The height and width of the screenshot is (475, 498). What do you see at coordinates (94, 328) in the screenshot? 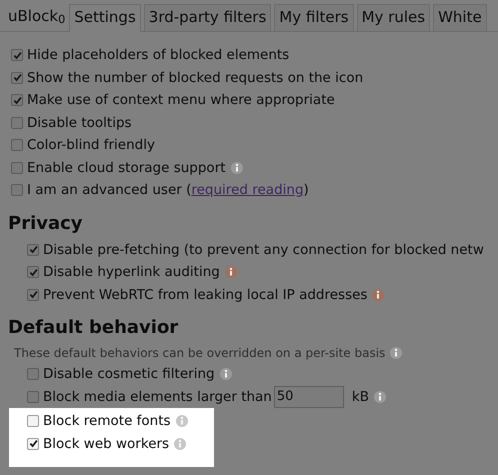
I see `section-heading: Default behavior` at bounding box center [94, 328].